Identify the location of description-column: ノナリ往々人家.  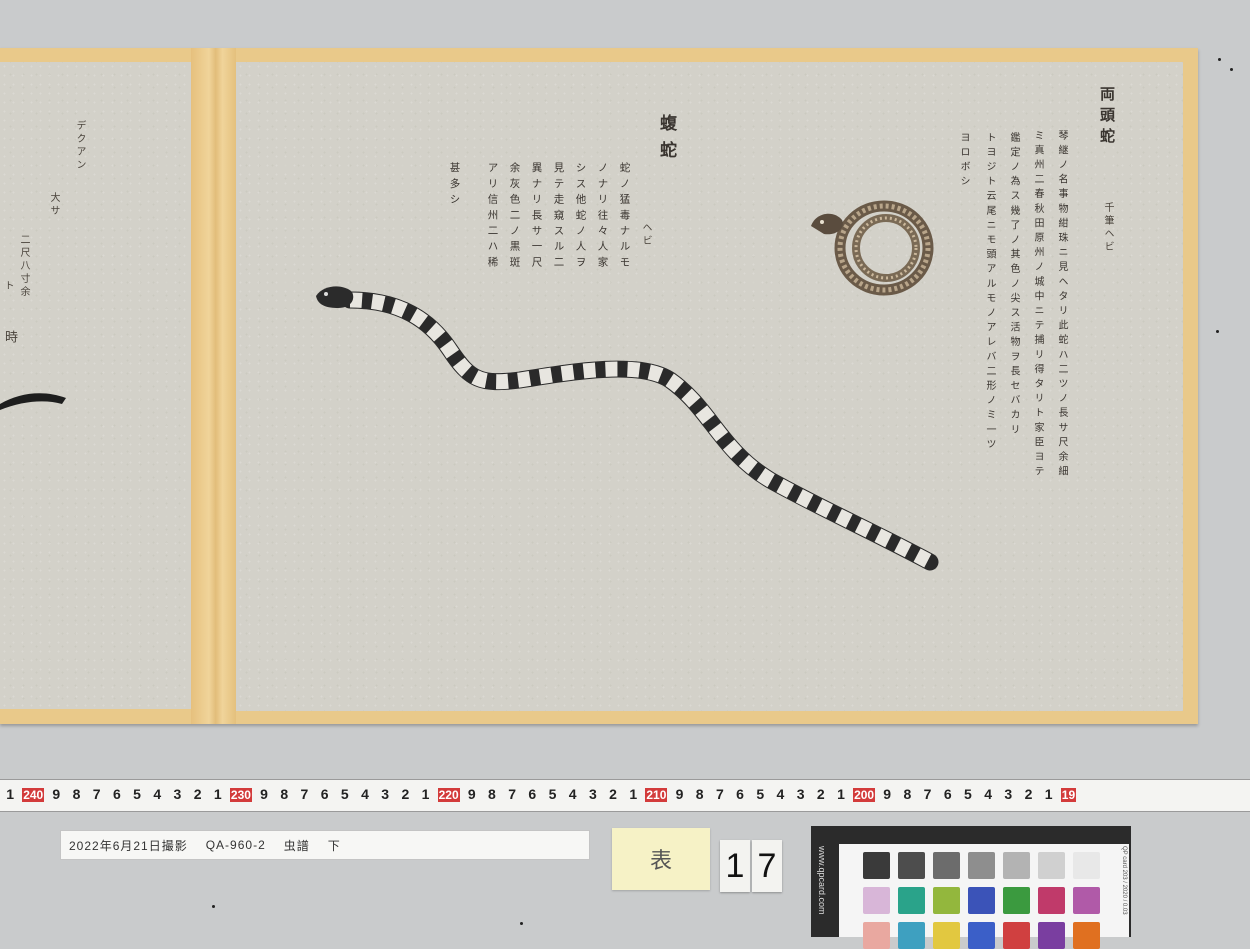
(602, 217).